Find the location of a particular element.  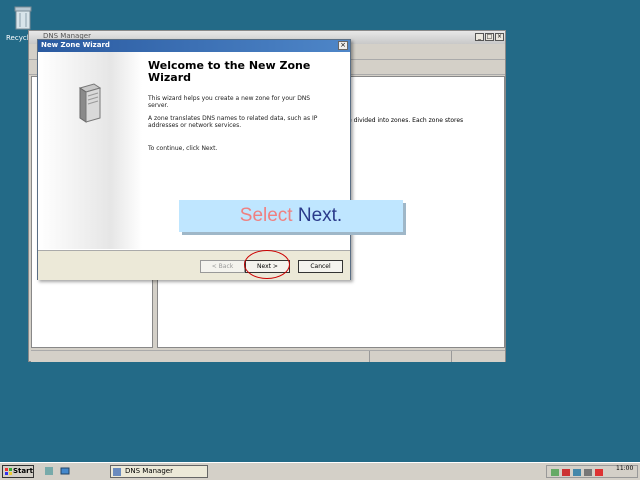

server-manager-icon is located at coordinates (49, 471).